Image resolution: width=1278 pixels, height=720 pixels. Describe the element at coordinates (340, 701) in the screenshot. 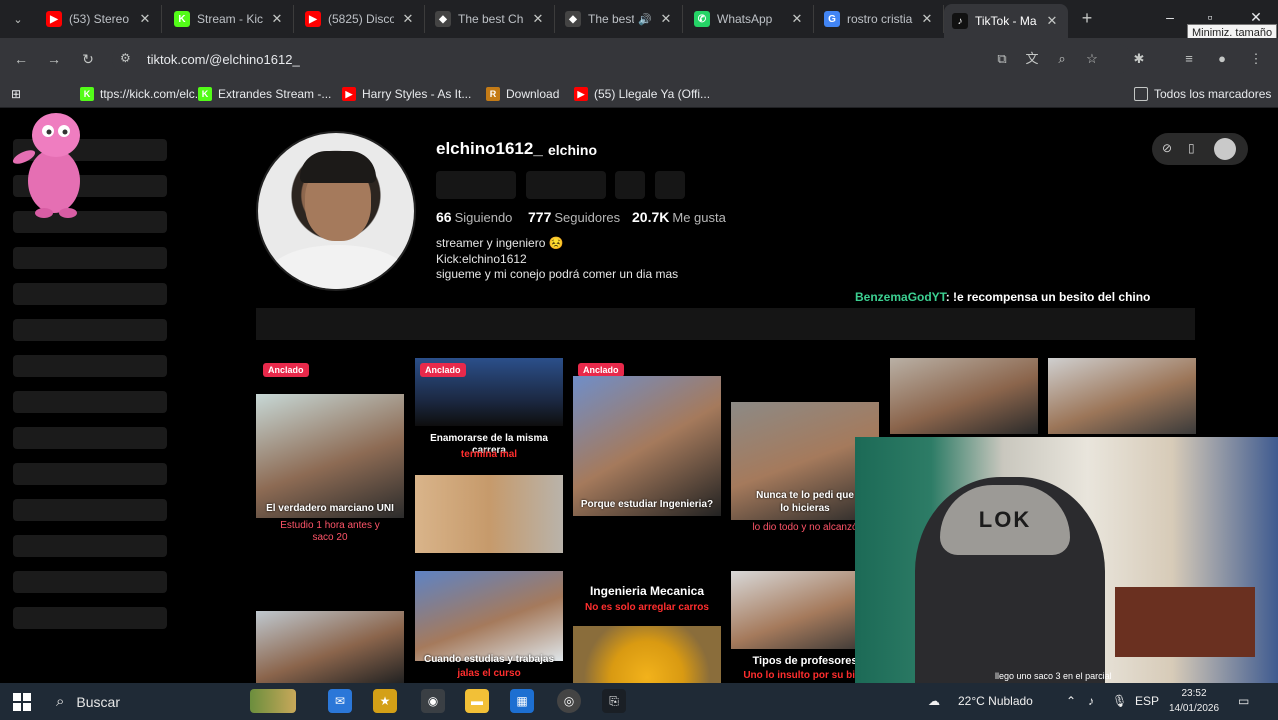

I see `outlook-icon: ✉` at that location.